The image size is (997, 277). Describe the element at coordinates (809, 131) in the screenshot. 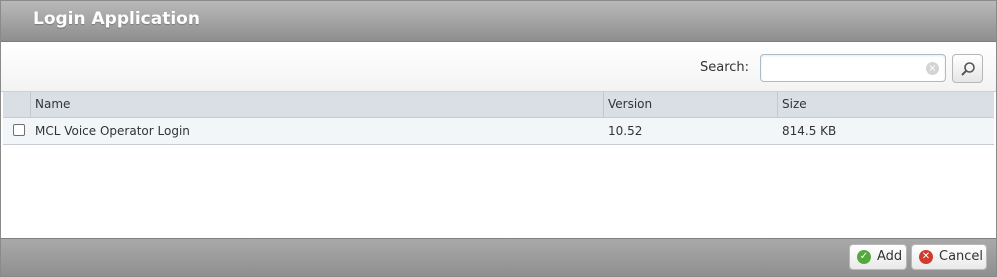

I see `cell-size: 814.5 KB` at that location.